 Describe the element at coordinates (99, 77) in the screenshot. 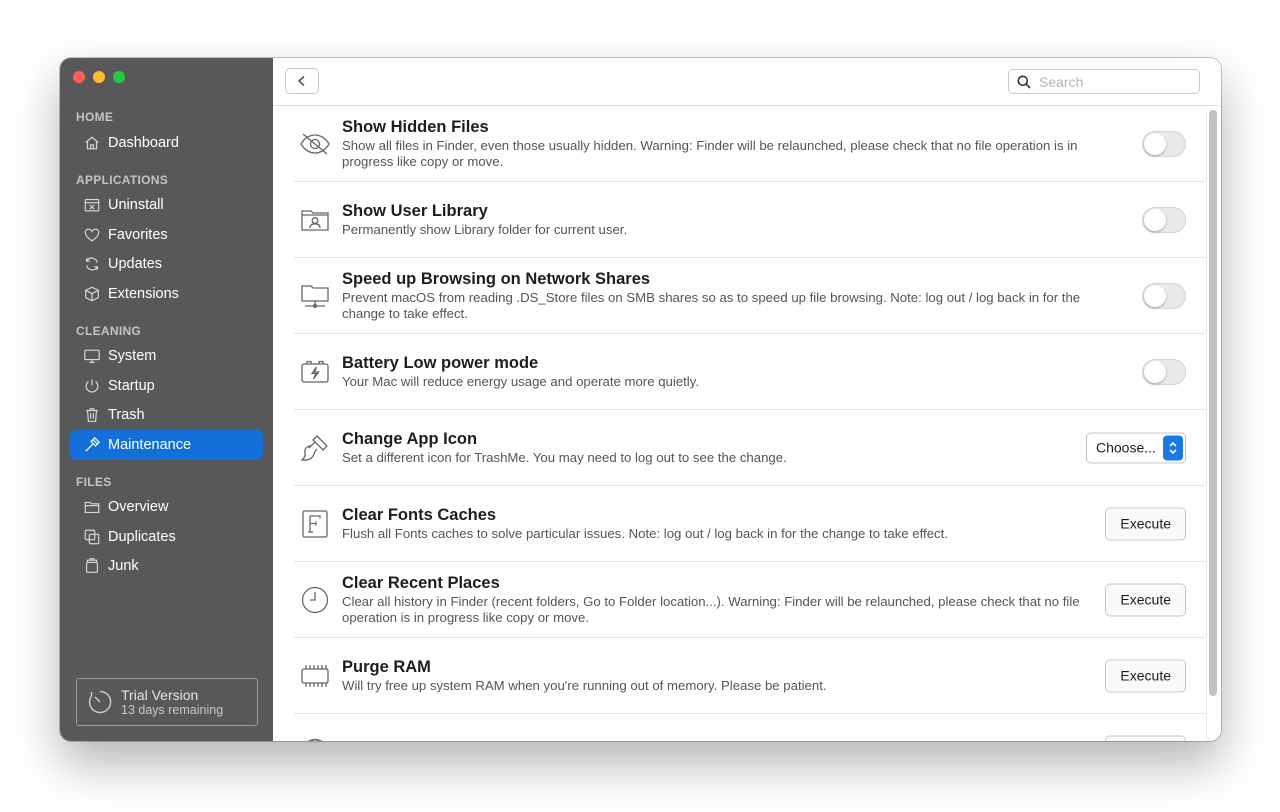

I see `minimize-window-button` at that location.